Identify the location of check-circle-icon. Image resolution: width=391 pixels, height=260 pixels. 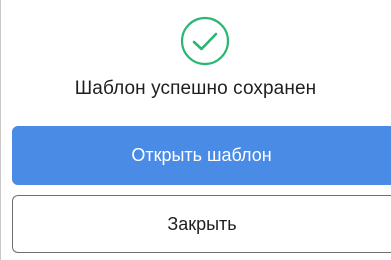
(205, 41).